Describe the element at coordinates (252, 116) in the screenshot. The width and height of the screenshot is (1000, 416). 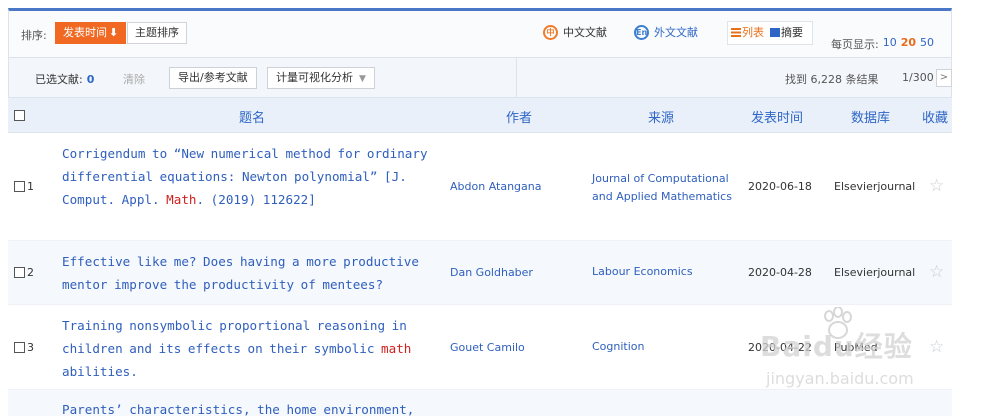
I see `header-title: 题名` at that location.